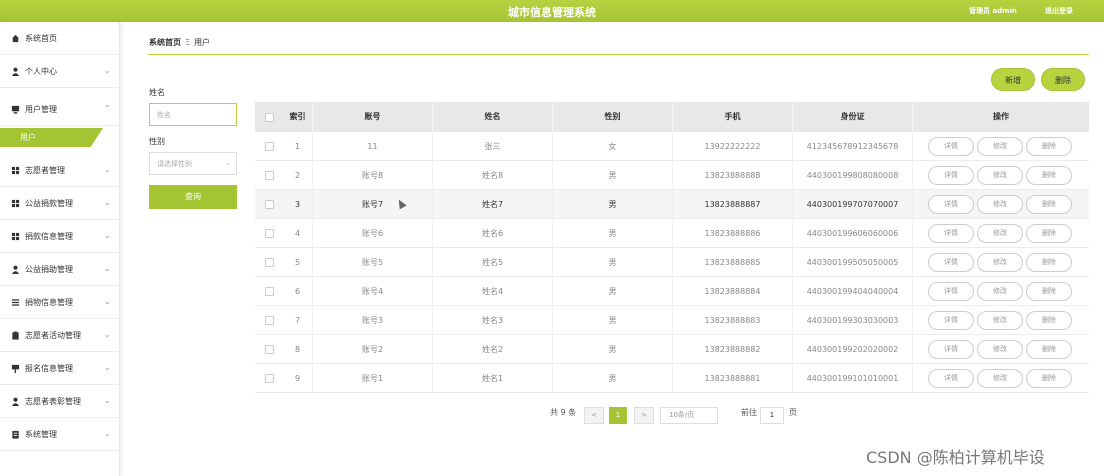  I want to click on prev-page-button: <, so click(594, 415).